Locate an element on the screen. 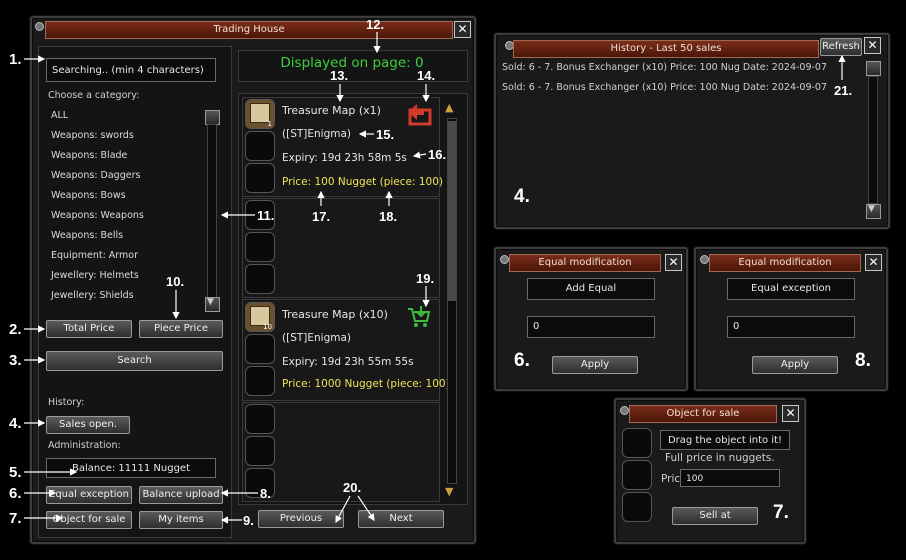 This screenshot has width=906, height=560. category-item: Weapons: Bows is located at coordinates (88, 195).